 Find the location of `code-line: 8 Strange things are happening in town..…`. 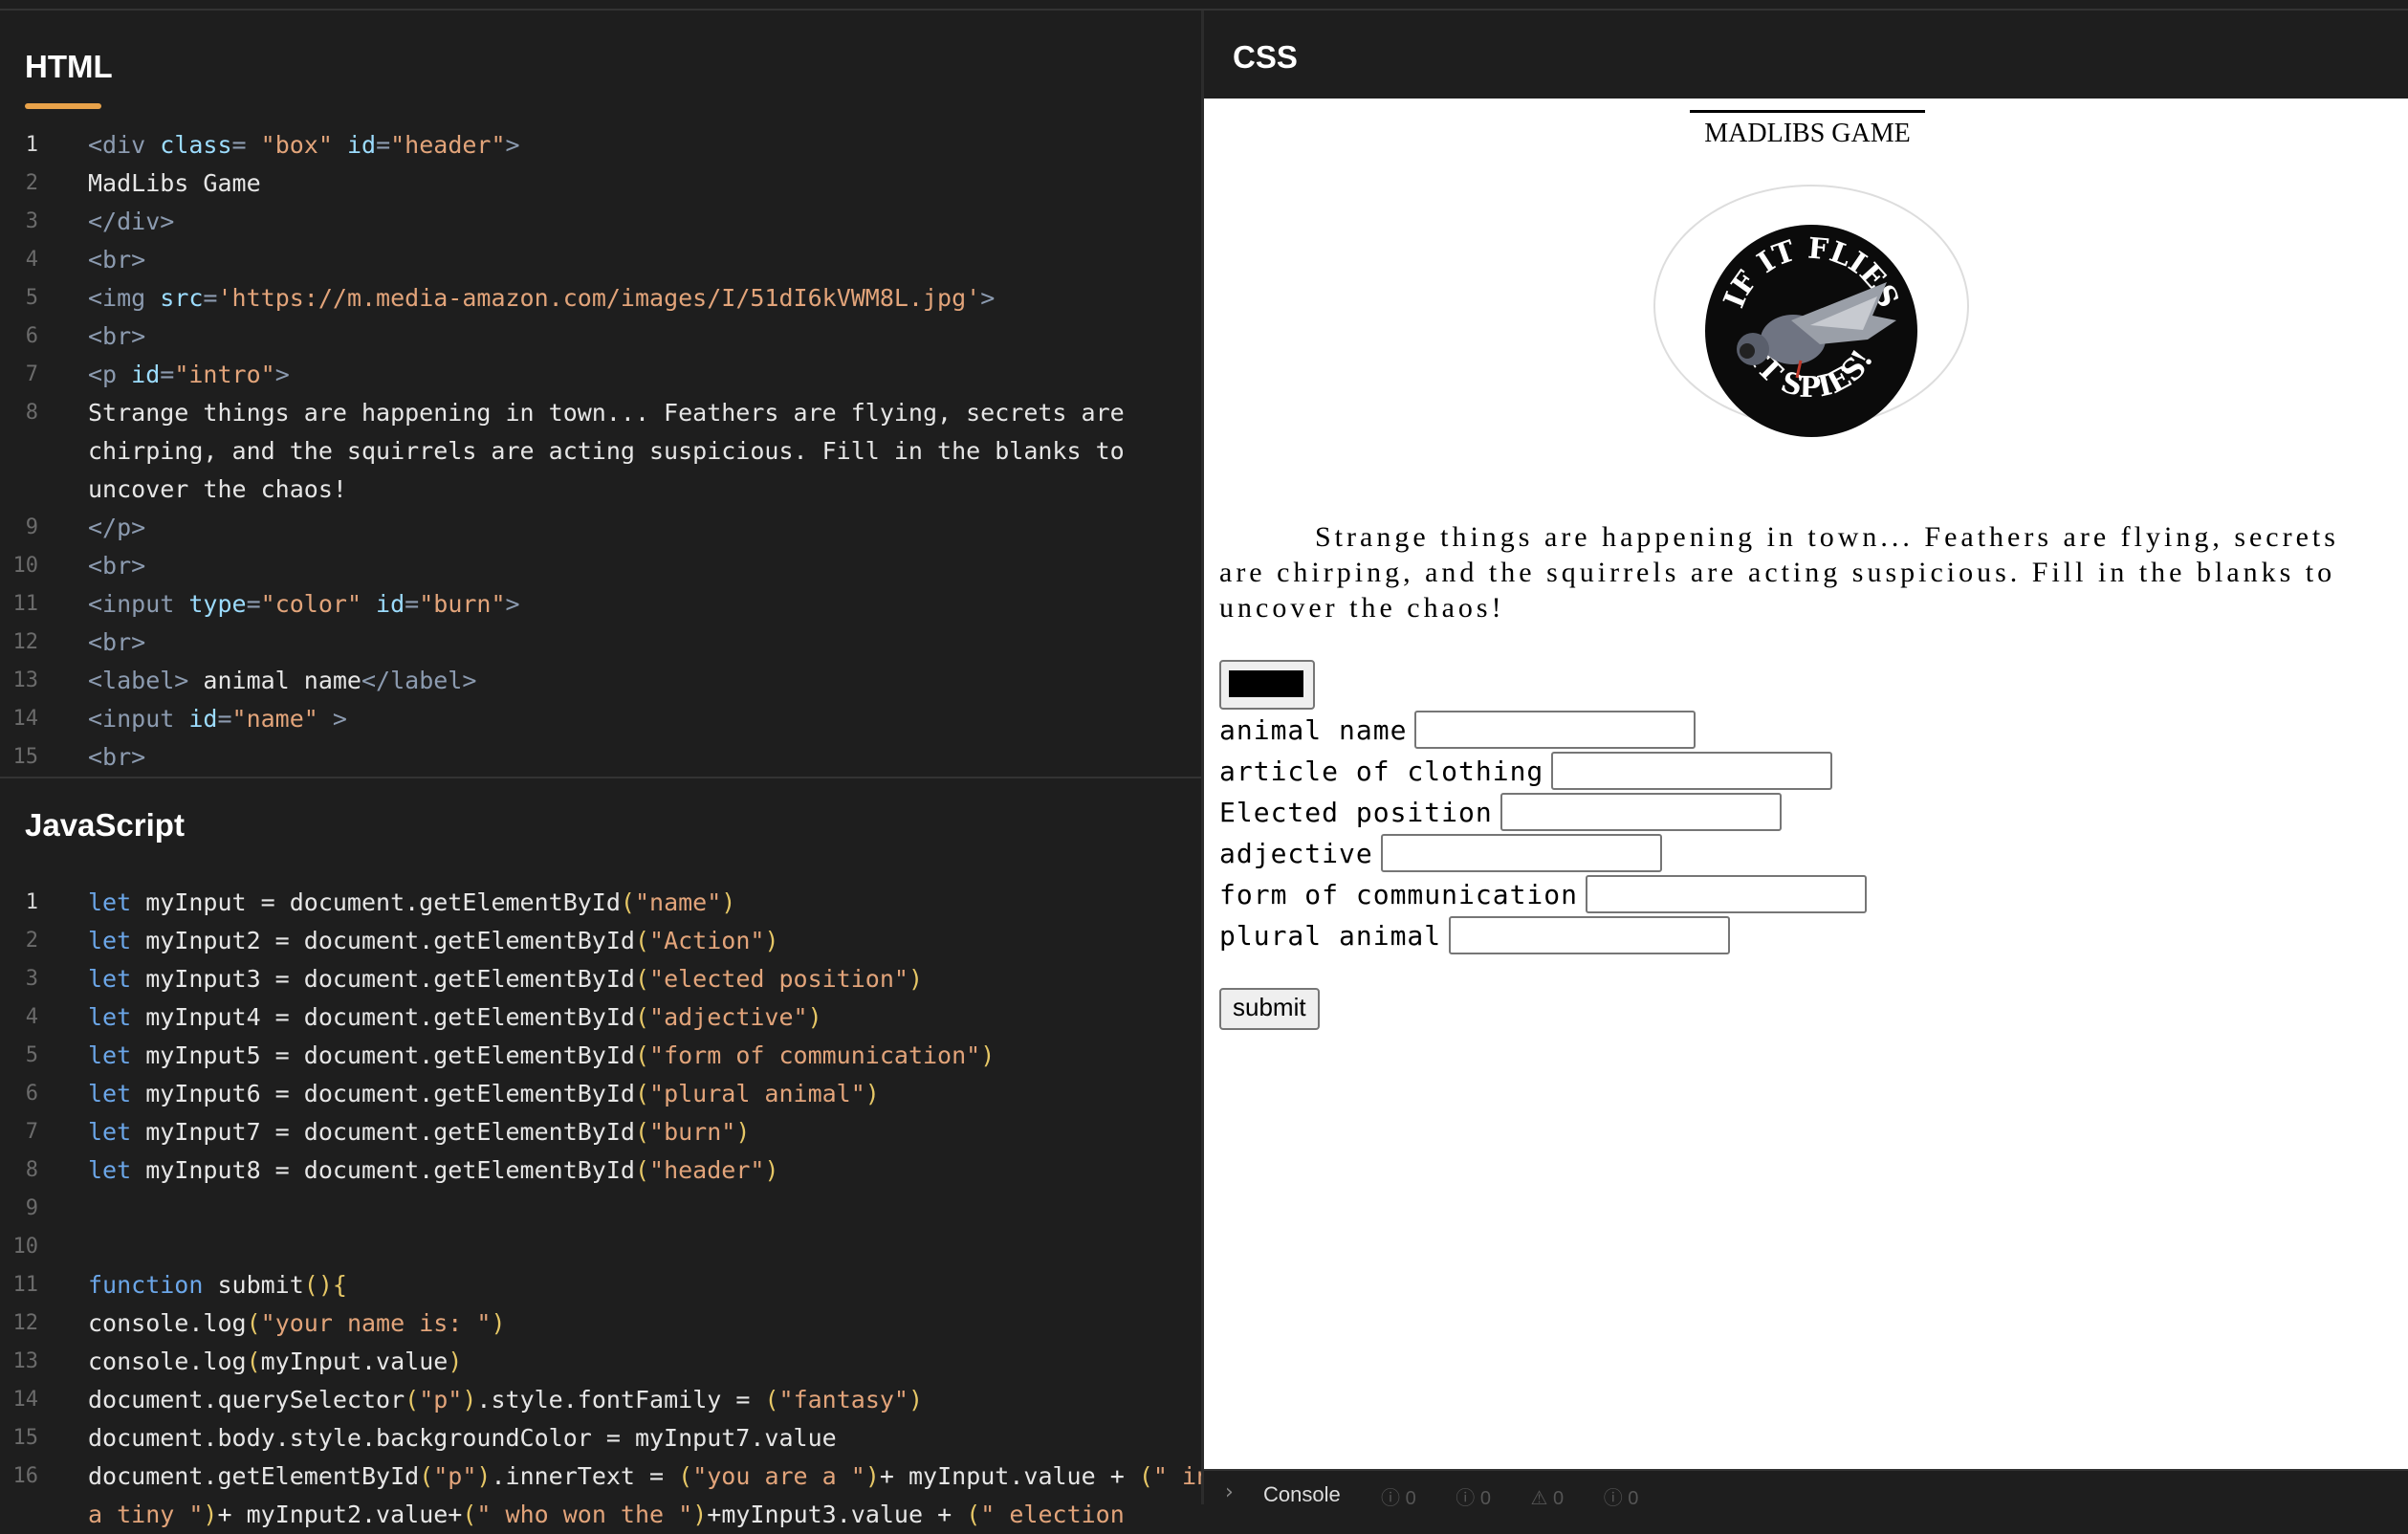

code-line: 8 Strange things are happening in town..… is located at coordinates (600, 451).